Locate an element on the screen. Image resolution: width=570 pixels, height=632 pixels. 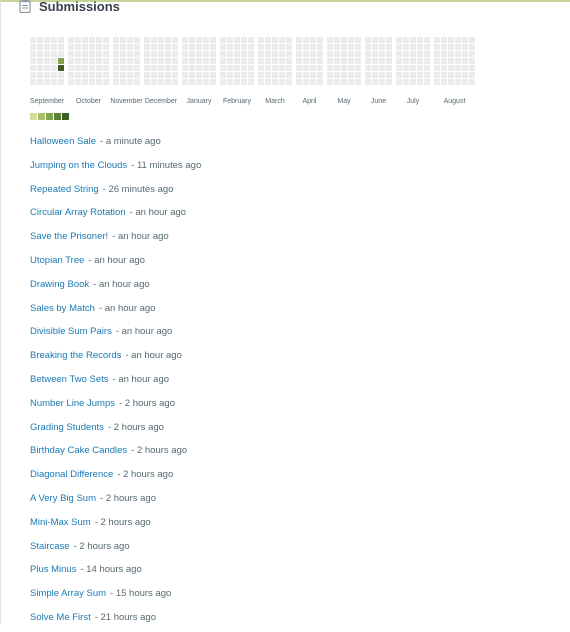
submission-link: Save the Prisoner! is located at coordinates (69, 236).